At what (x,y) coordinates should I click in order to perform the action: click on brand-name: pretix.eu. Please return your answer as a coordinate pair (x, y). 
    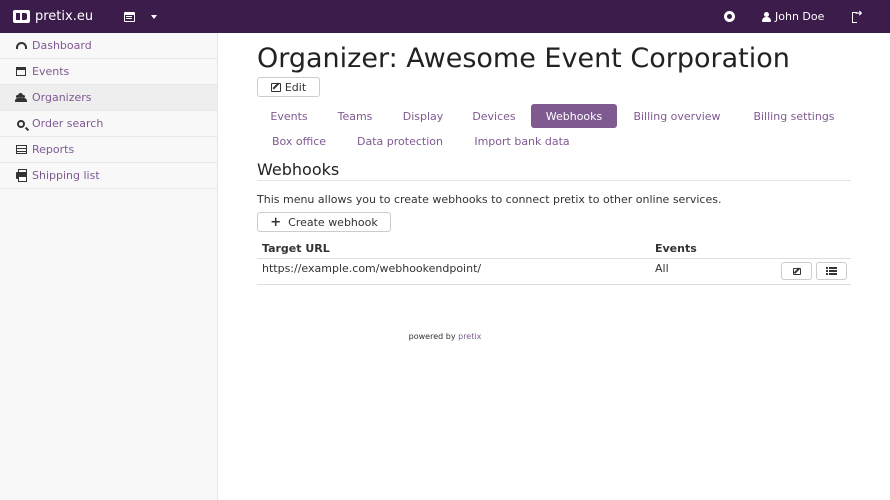
    Looking at the image, I should click on (64, 16).